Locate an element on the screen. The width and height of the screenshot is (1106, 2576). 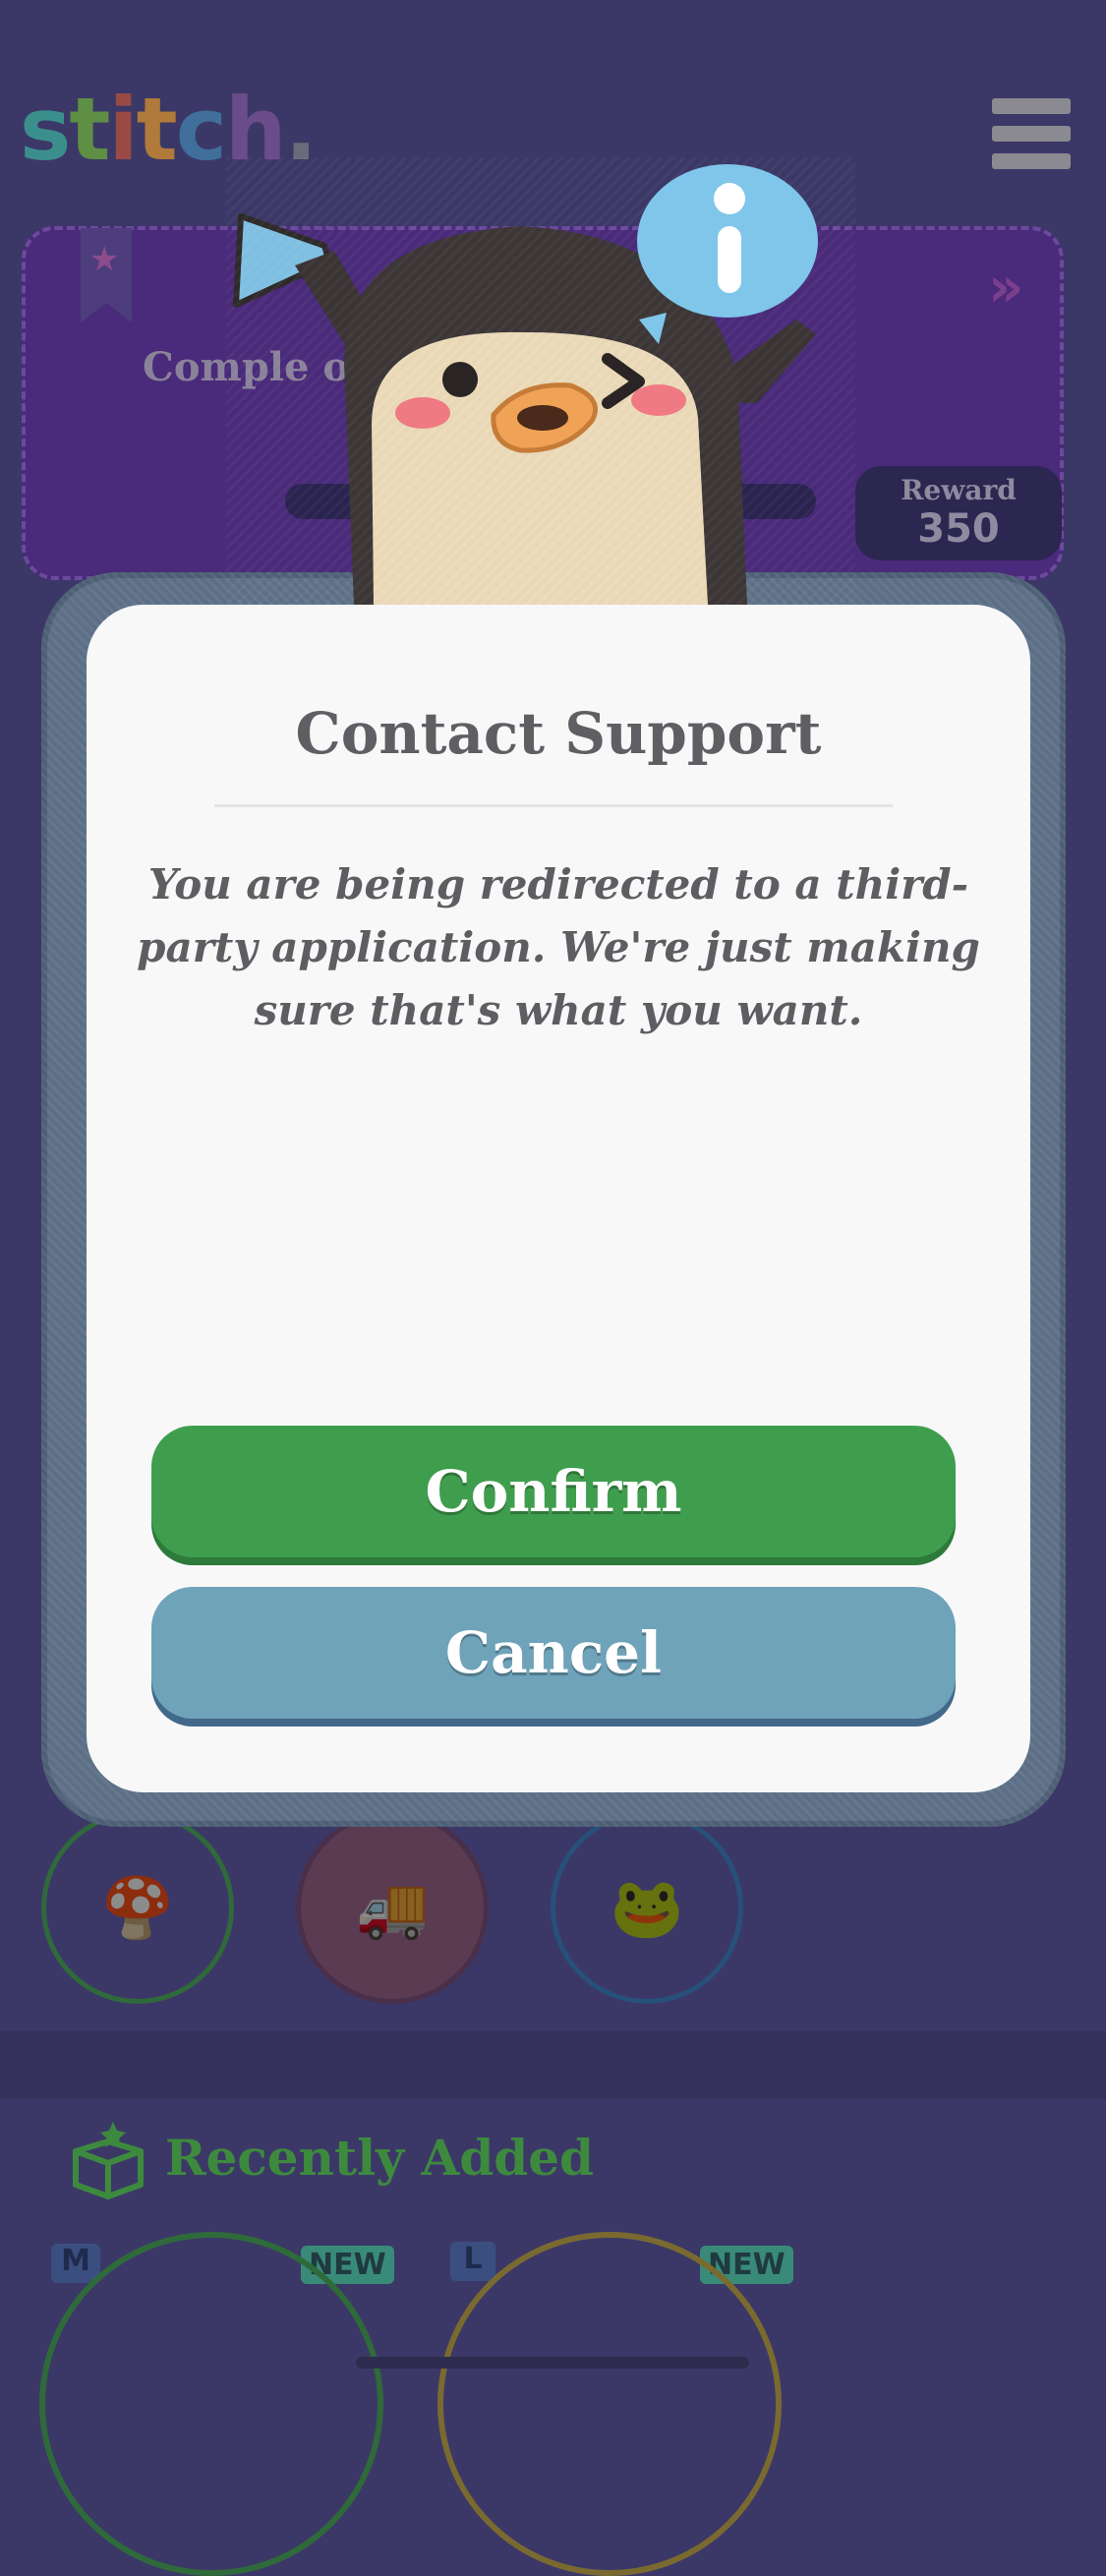
home-indicator is located at coordinates (552, 2363).